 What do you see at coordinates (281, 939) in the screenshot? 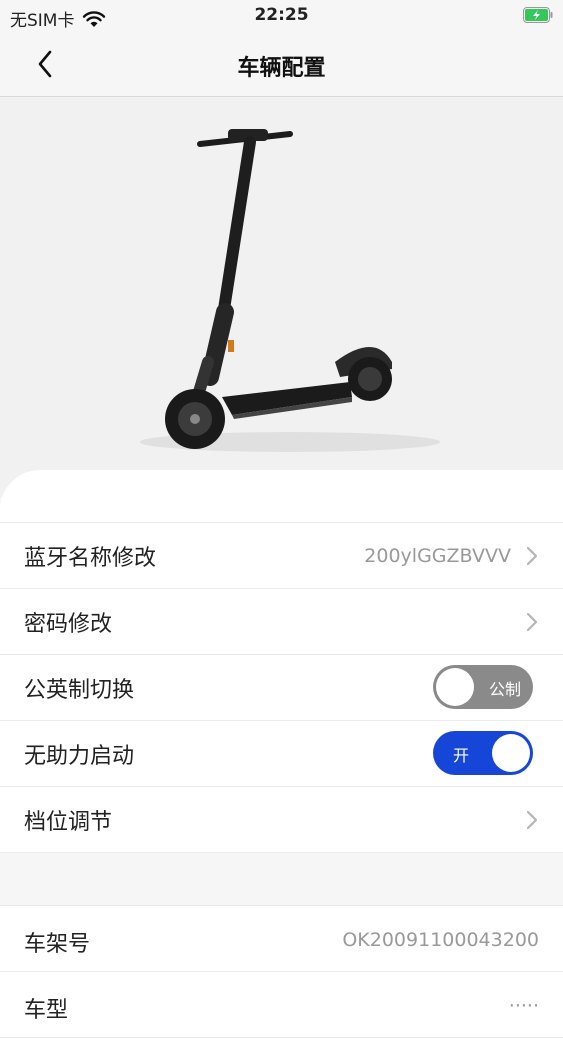
I see `frame-number-row: 车架号 OK20091100043200` at bounding box center [281, 939].